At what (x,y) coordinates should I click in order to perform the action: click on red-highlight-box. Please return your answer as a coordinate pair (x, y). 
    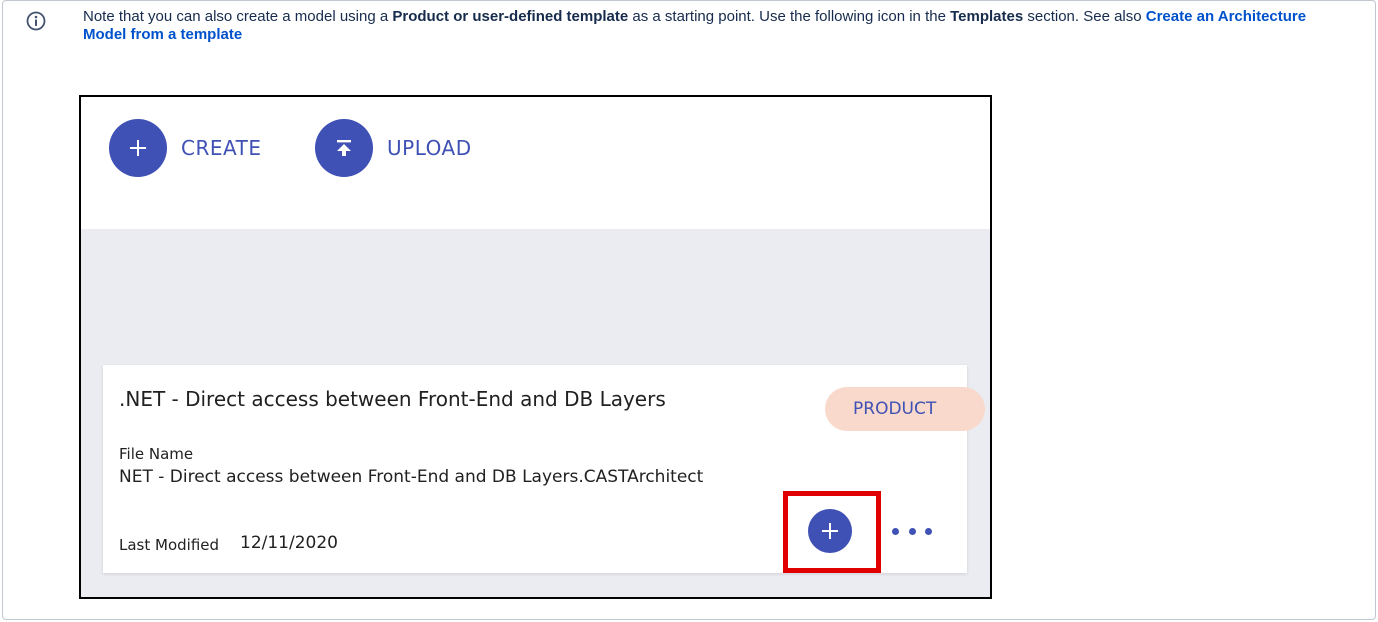
    Looking at the image, I should click on (832, 532).